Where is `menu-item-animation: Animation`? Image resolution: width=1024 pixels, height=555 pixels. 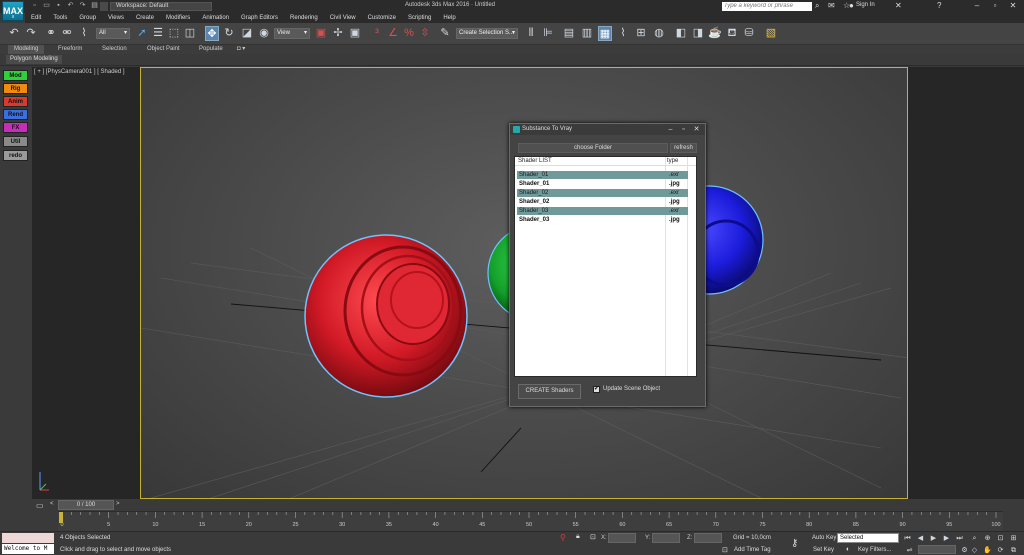 menu-item-animation: Animation is located at coordinates (215, 18).